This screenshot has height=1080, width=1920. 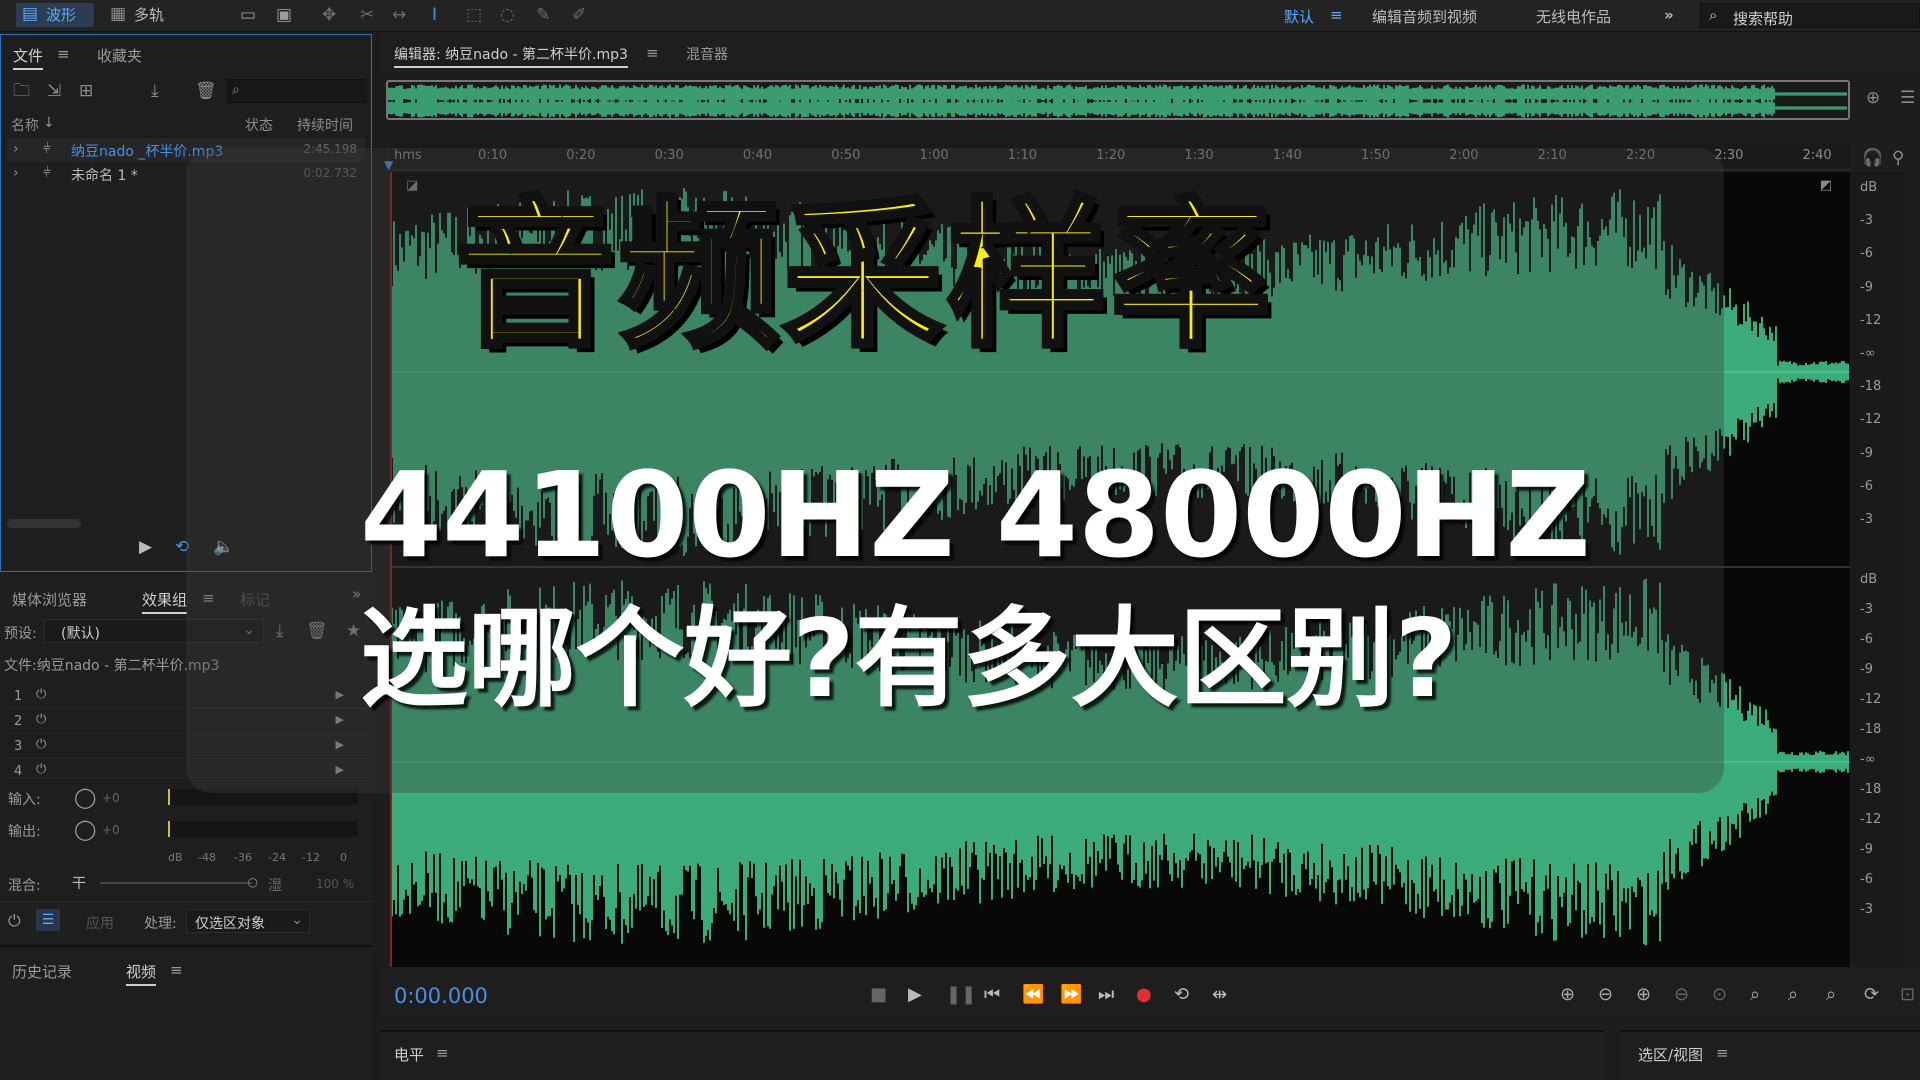 I want to click on workspace-edit-video: 编辑音频到视频, so click(x=1424, y=16).